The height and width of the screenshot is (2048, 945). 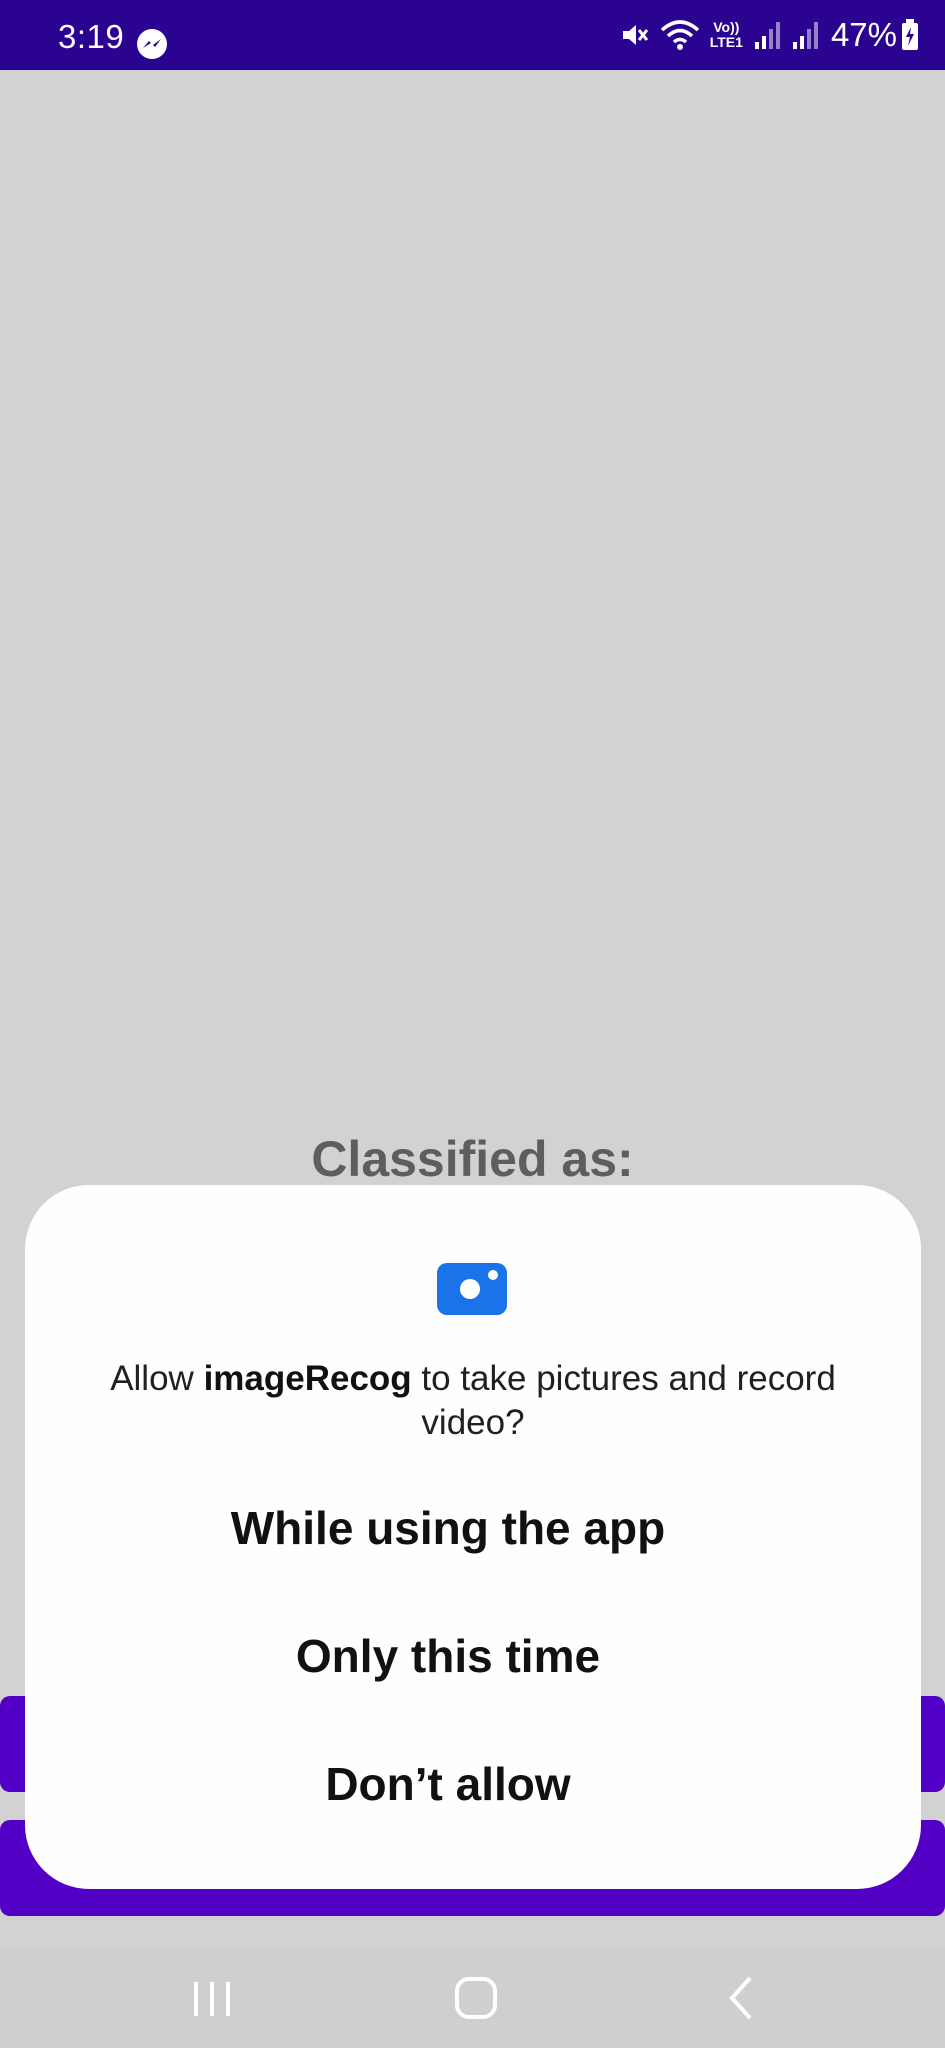 I want to click on messenger-icon, so click(x=152, y=44).